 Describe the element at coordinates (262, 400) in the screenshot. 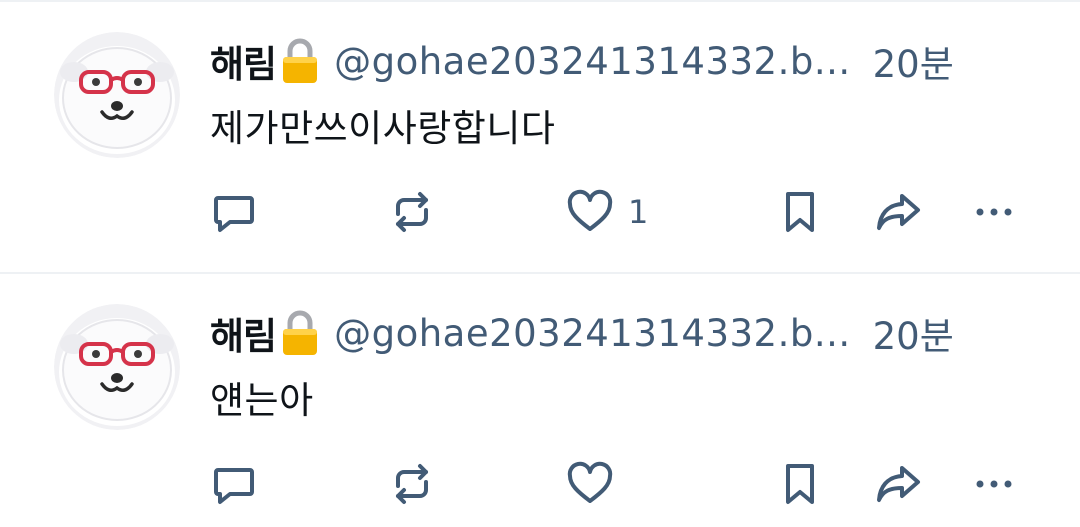

I see `post-text: 얜는아` at that location.